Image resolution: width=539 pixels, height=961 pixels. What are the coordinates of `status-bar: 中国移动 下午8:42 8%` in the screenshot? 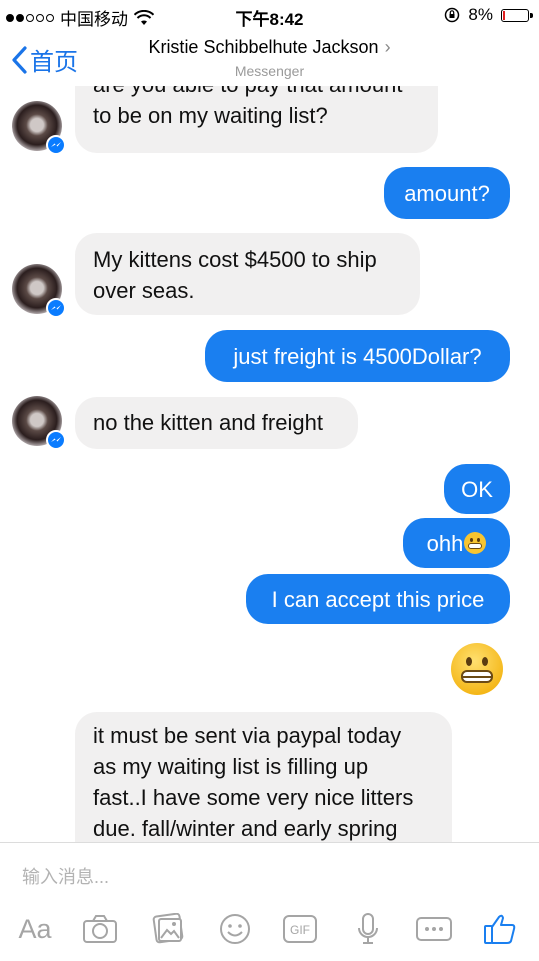 It's located at (269, 16).